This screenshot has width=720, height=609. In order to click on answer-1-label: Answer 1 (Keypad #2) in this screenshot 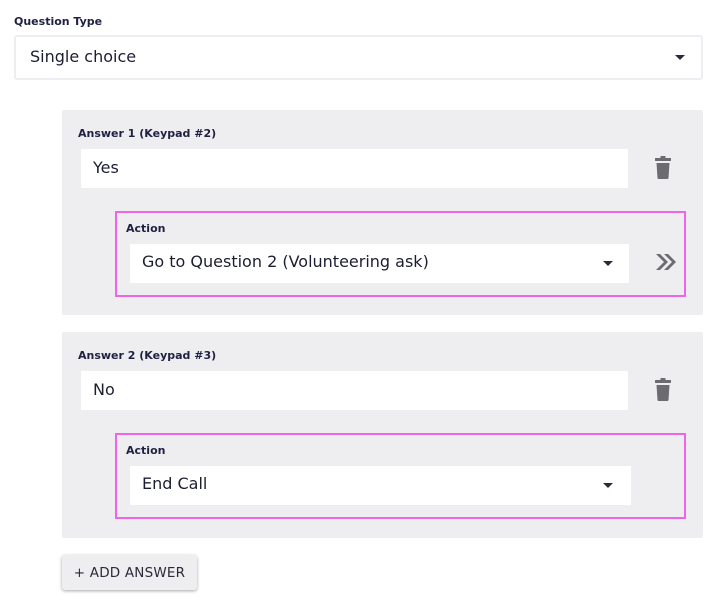, I will do `click(147, 133)`.